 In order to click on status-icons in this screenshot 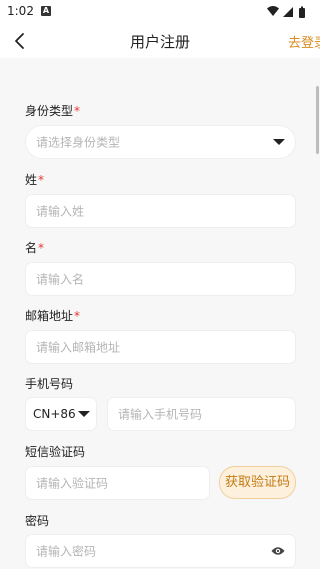, I will do `click(286, 12)`.